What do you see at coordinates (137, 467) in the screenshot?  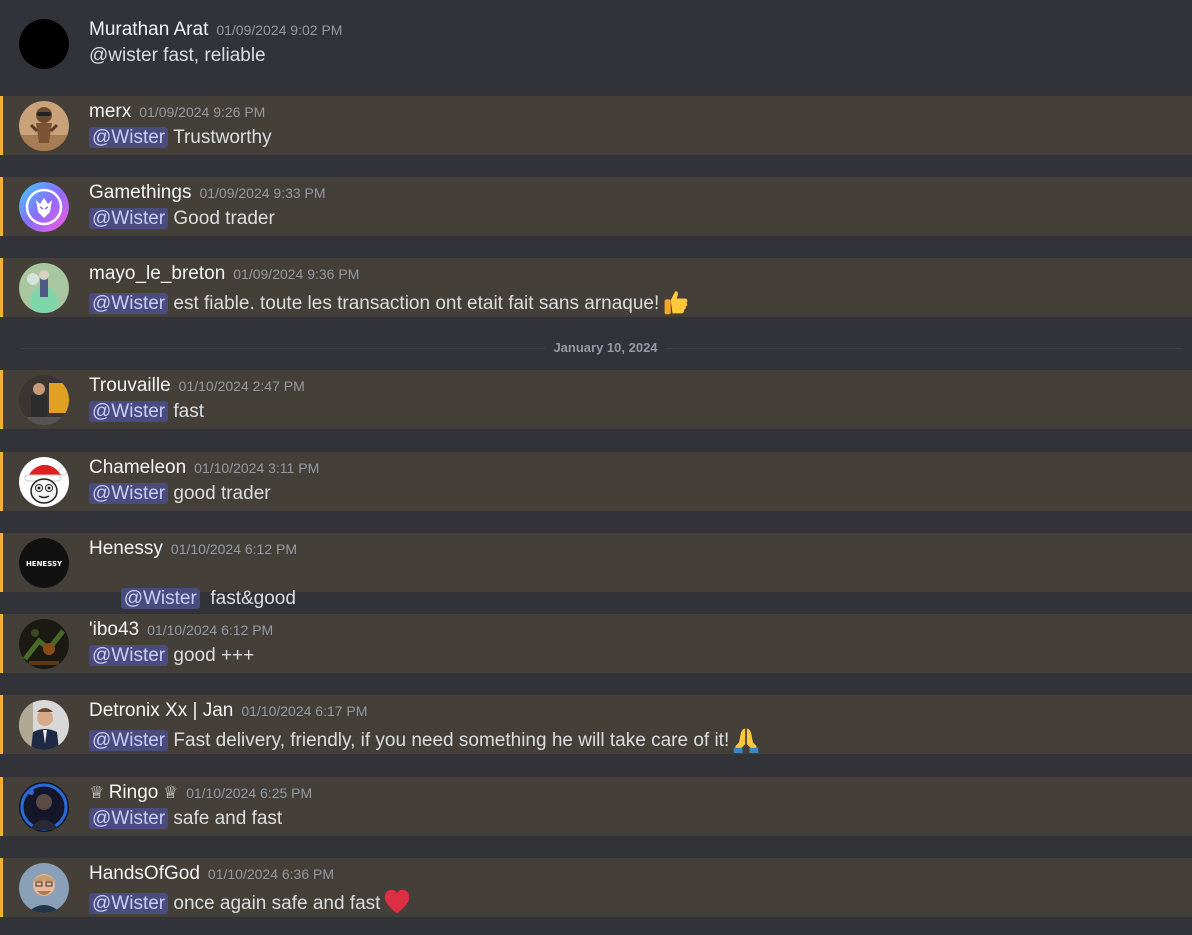 I see `author-name: Chameleon` at bounding box center [137, 467].